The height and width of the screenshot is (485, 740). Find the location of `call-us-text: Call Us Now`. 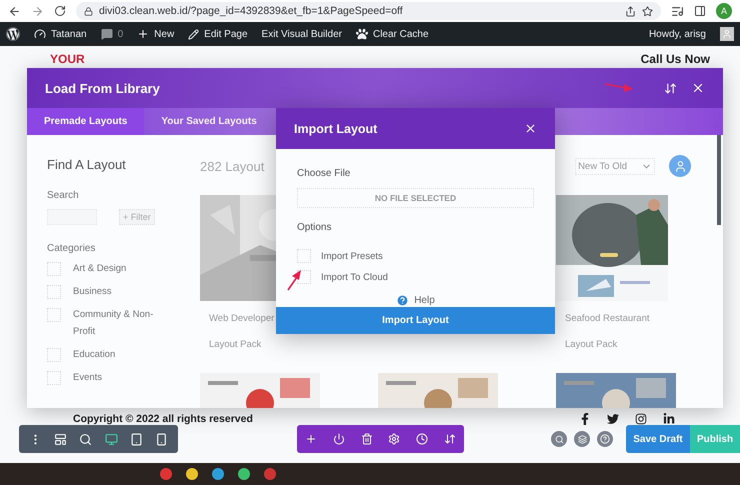

call-us-text: Call Us Now is located at coordinates (675, 59).